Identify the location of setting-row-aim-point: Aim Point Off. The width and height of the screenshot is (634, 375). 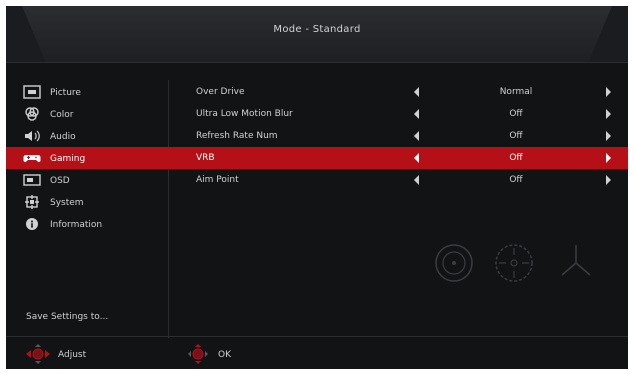
(398, 180).